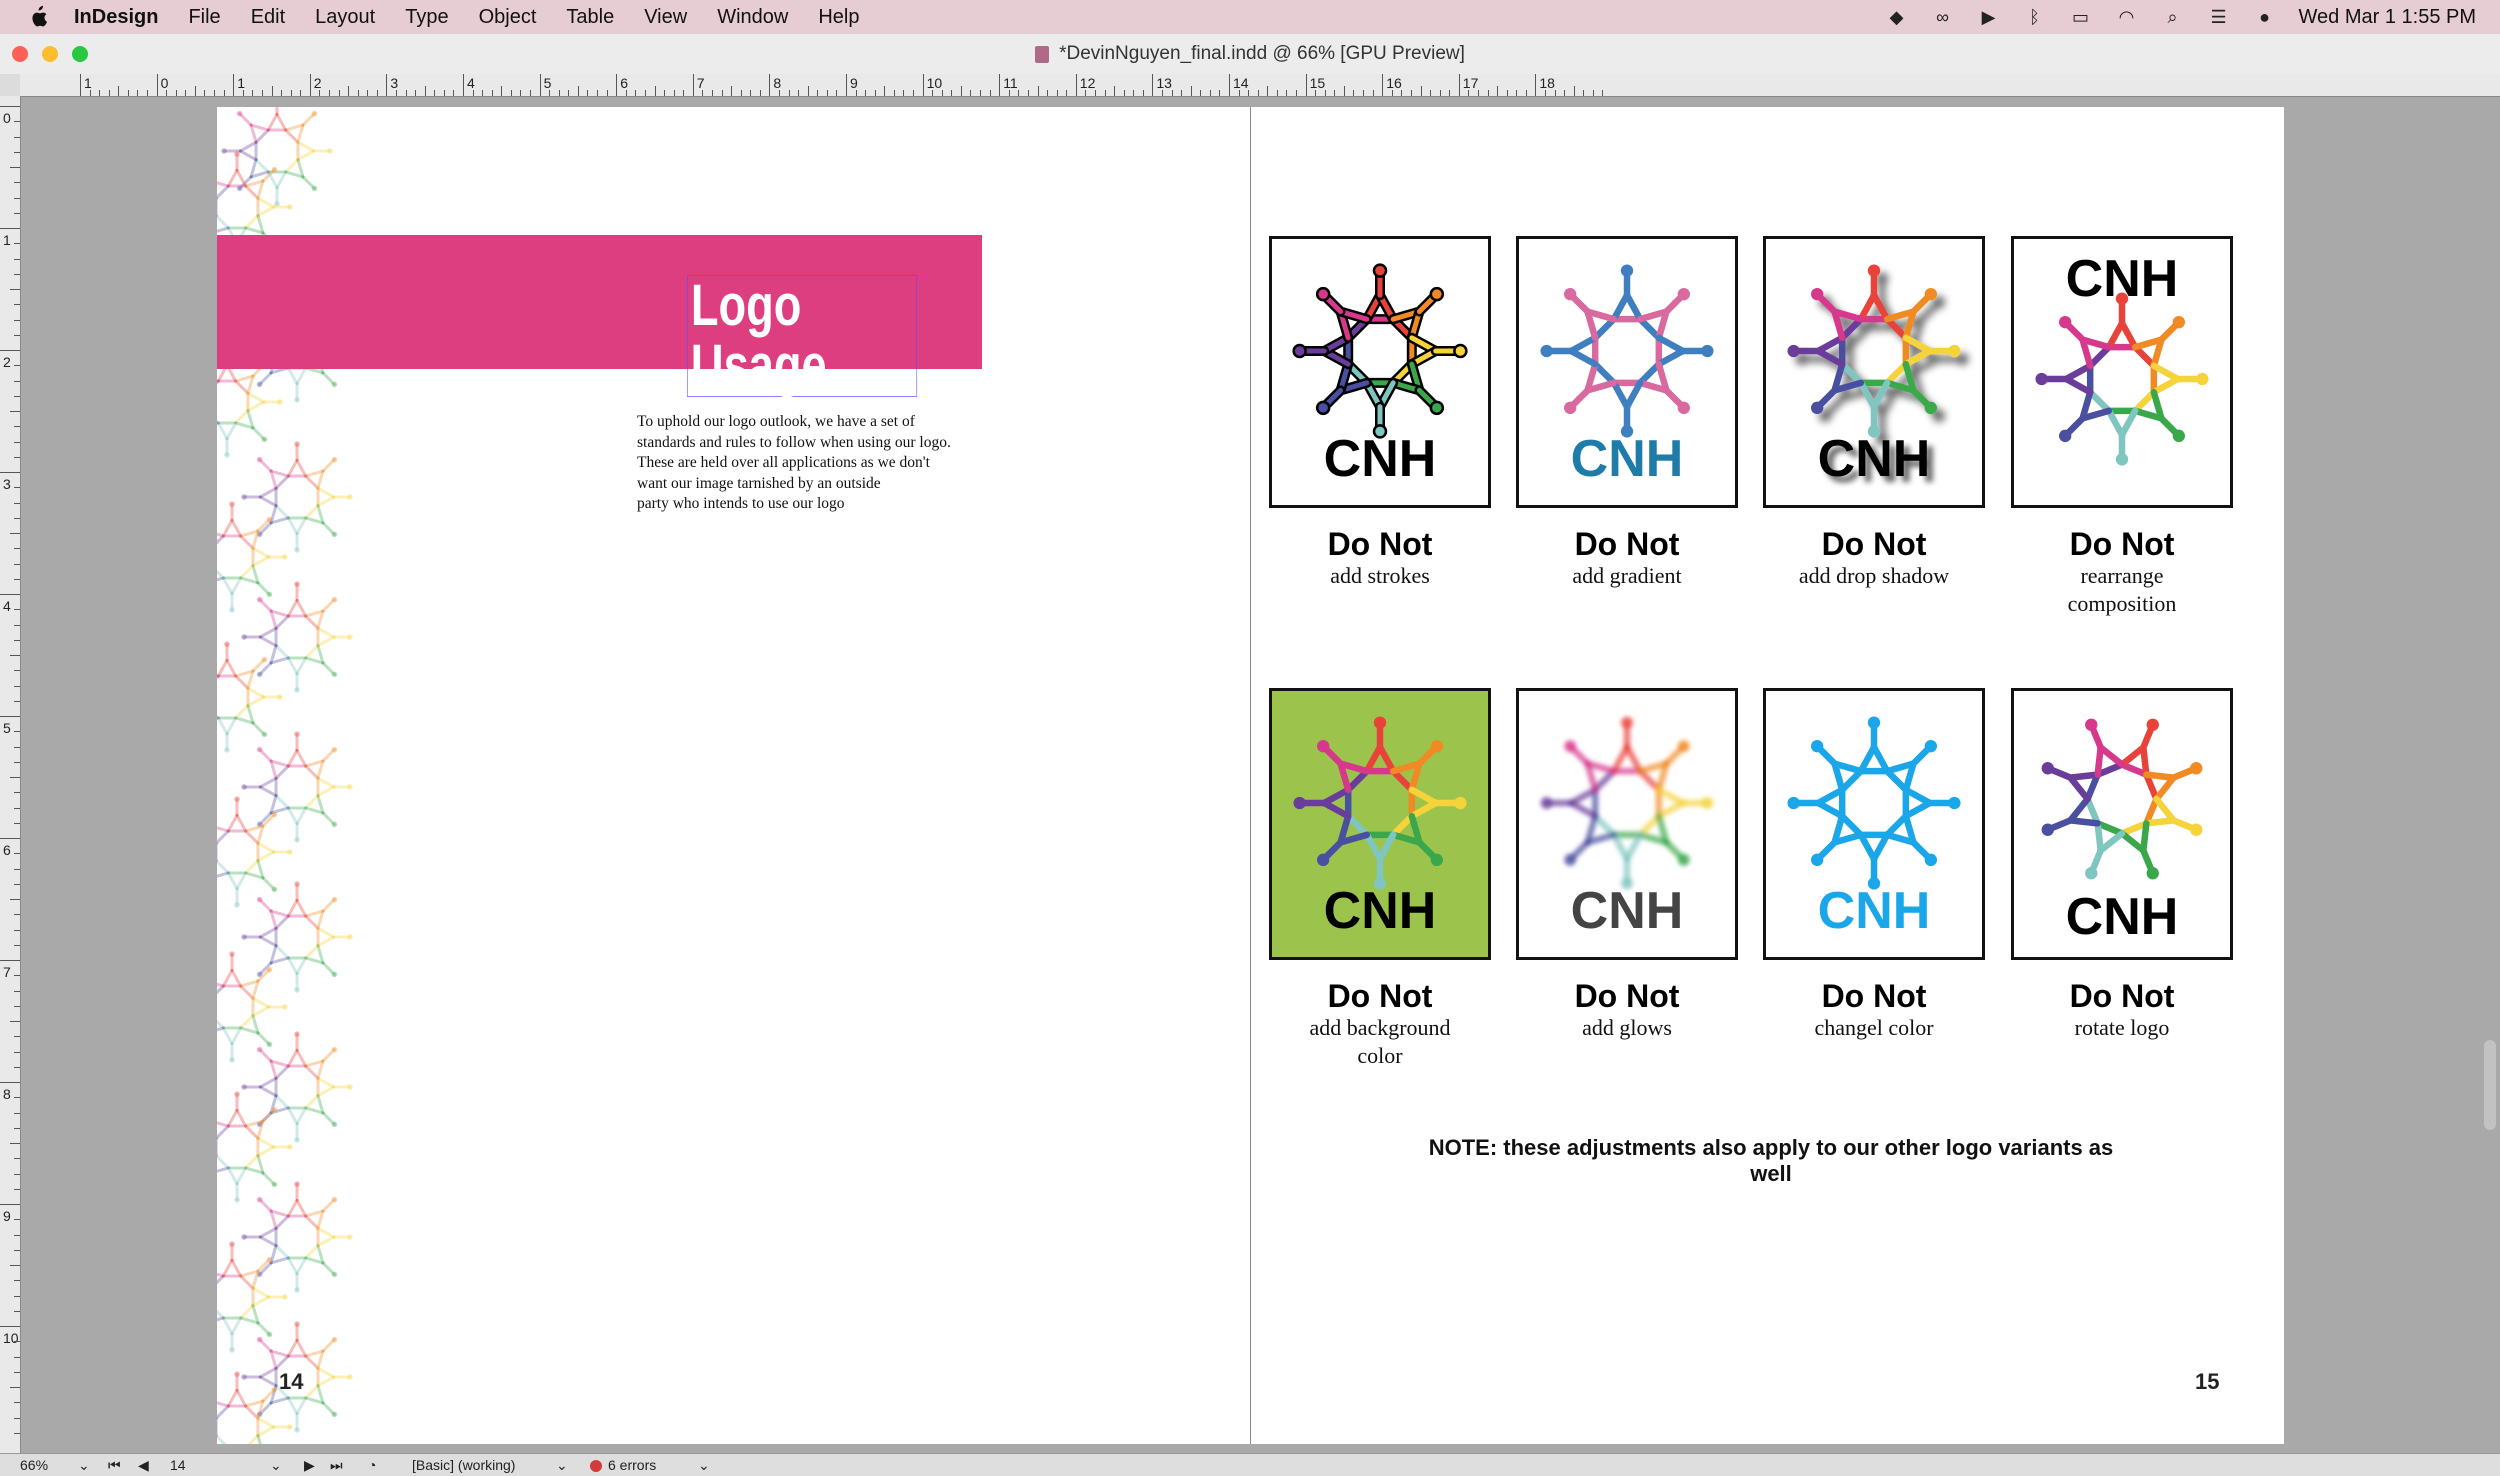 This screenshot has height=1476, width=2500. What do you see at coordinates (632, 1465) in the screenshot?
I see `error-count: 6 errors` at bounding box center [632, 1465].